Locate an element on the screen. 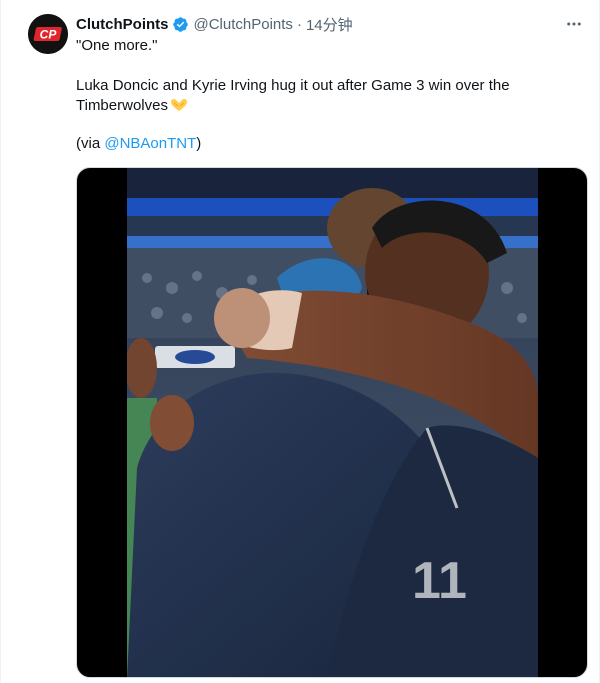 The image size is (600, 683). avatar: CP is located at coordinates (48, 34).